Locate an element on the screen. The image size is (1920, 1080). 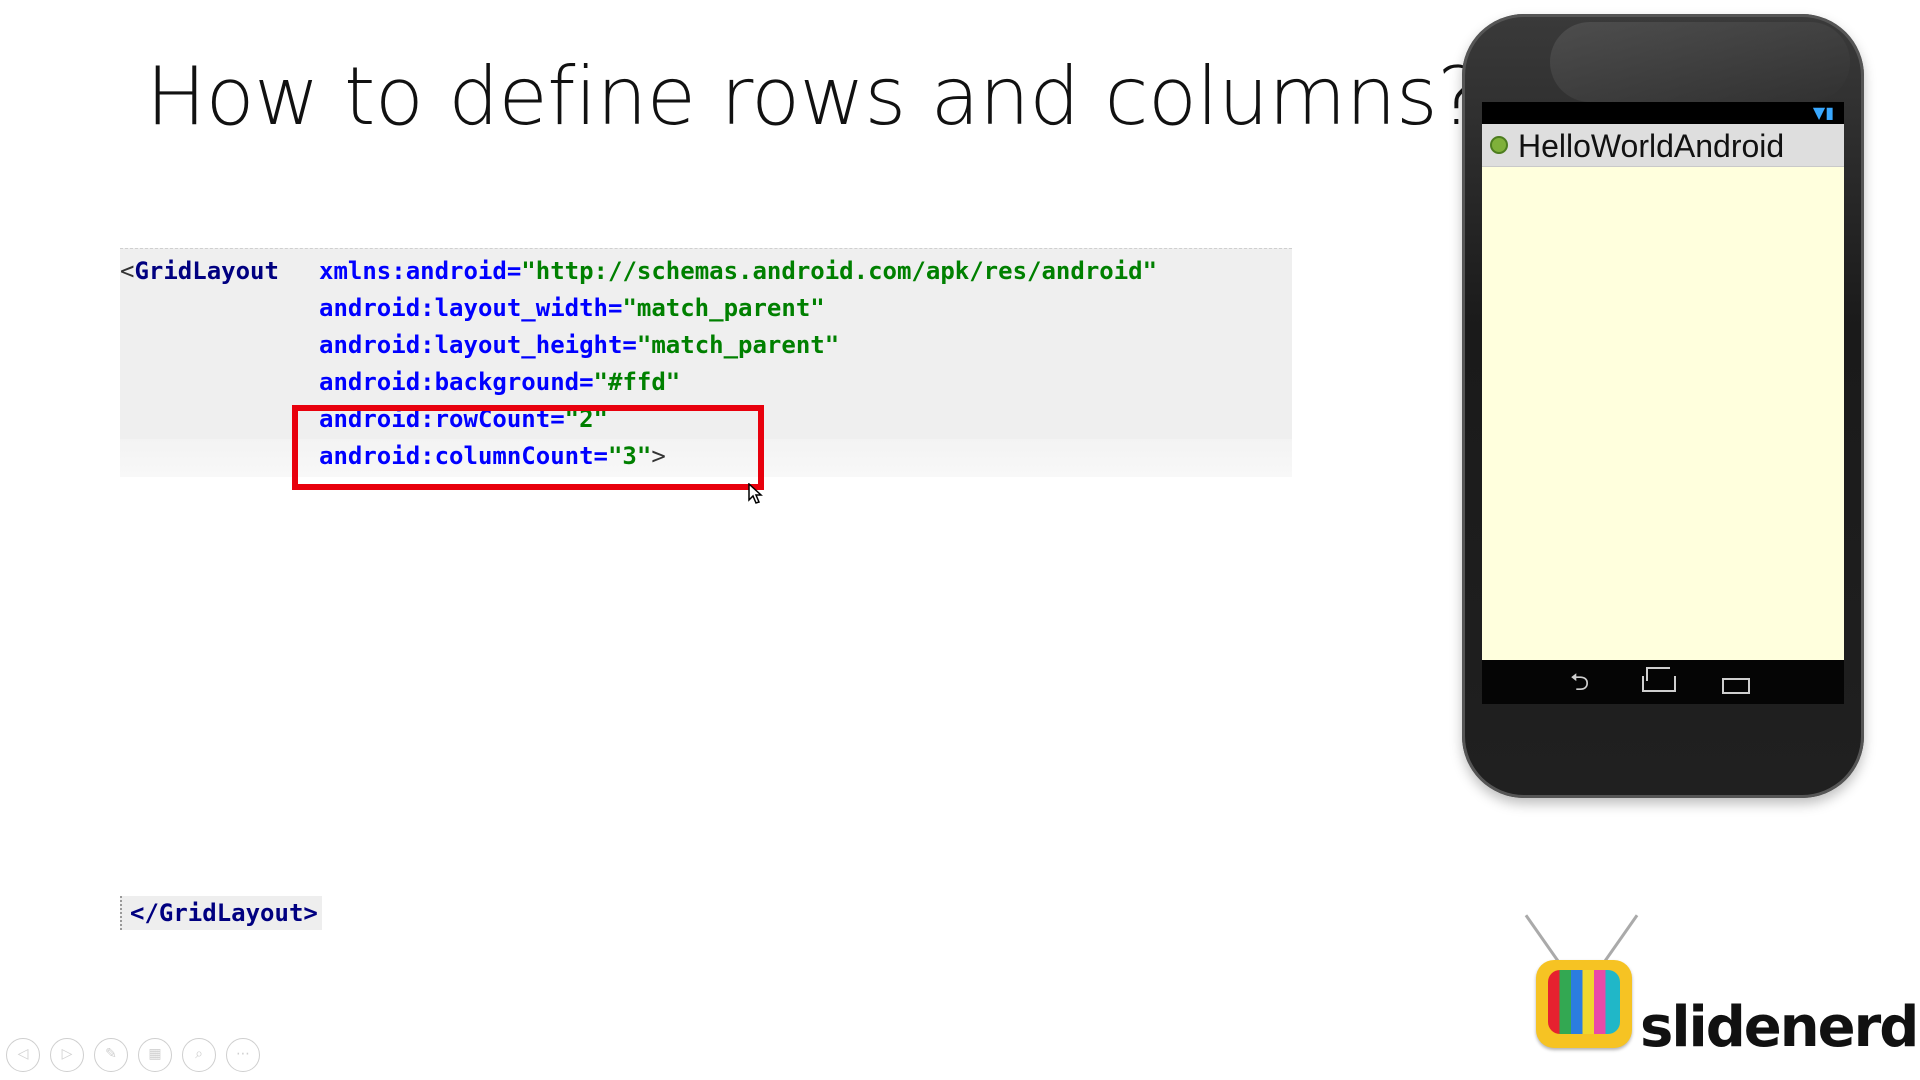
antenna-right is located at coordinates (1619, 940).